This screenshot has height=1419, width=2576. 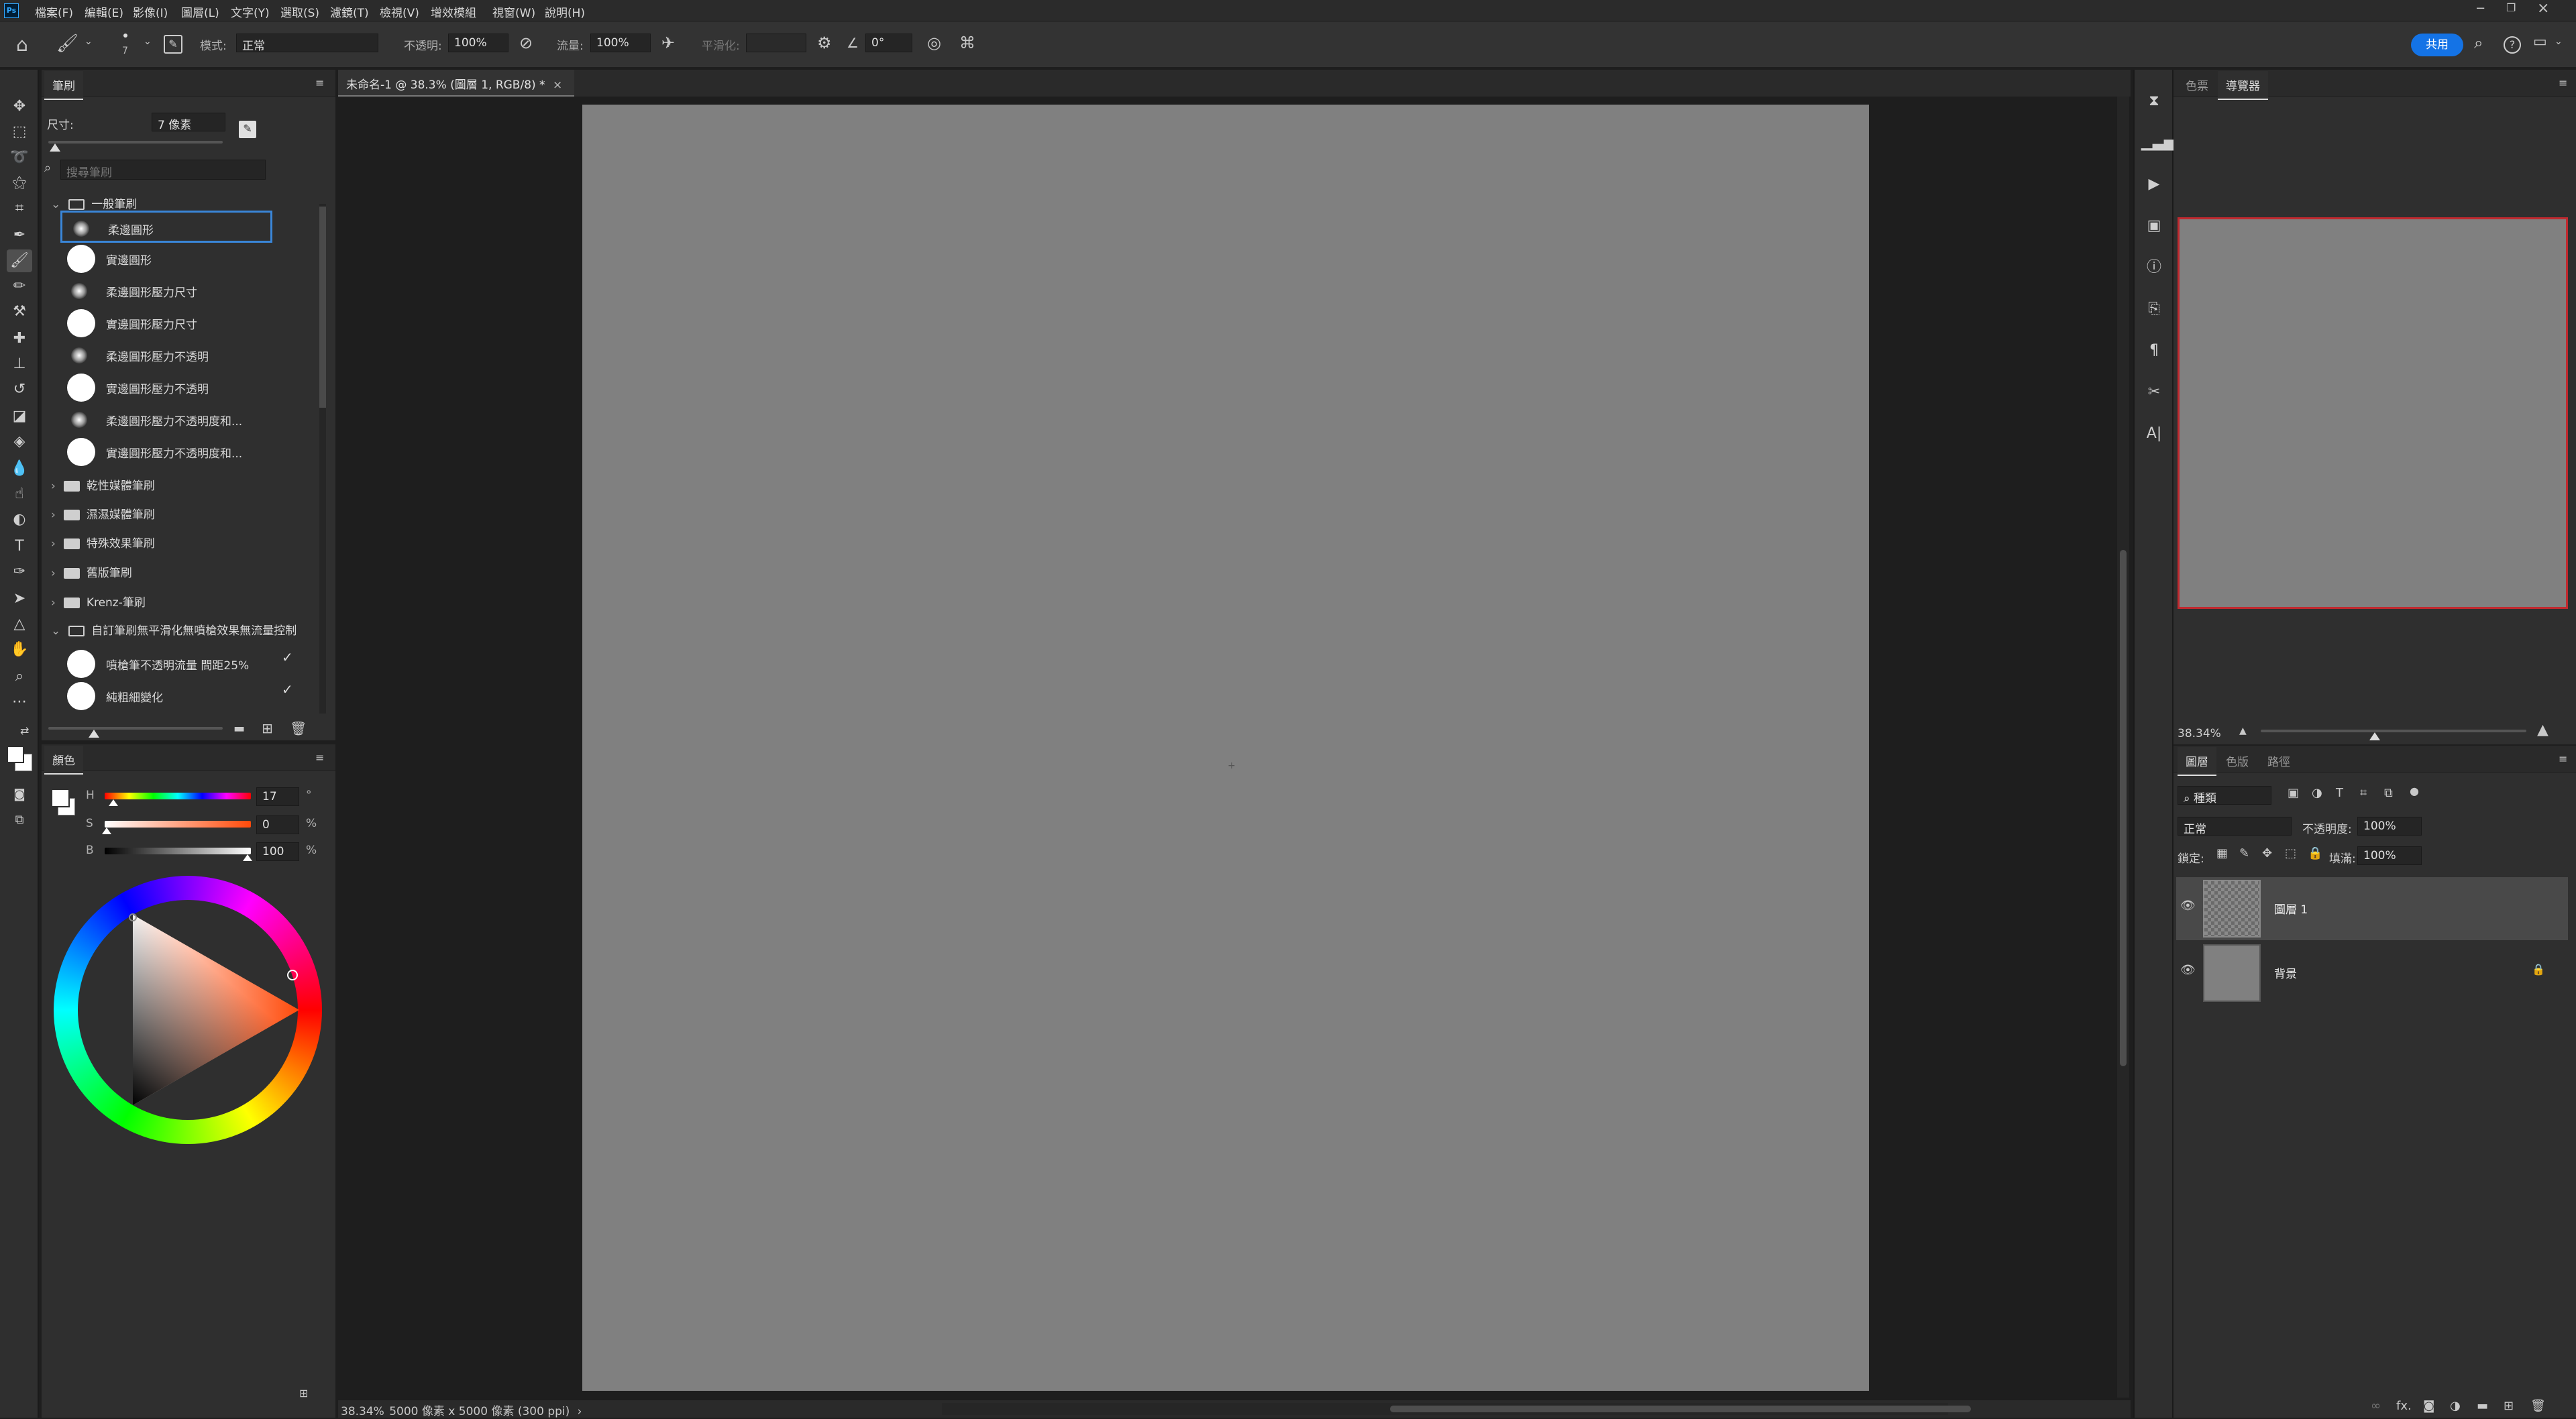 I want to click on expand-icon: ⊞, so click(x=303, y=1394).